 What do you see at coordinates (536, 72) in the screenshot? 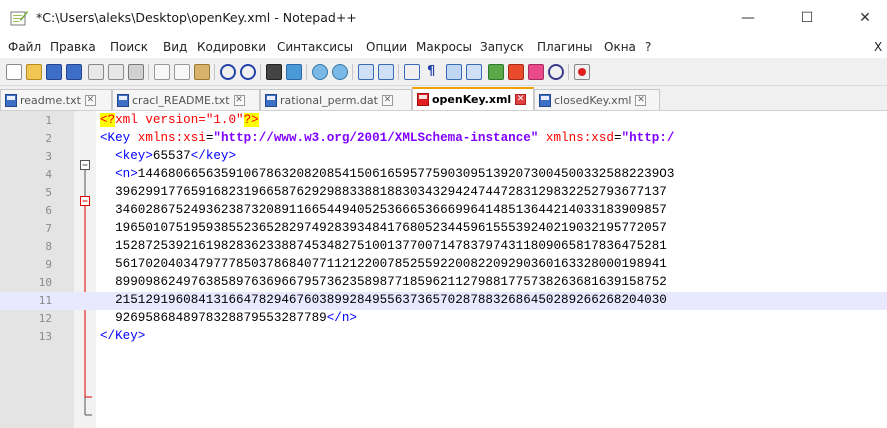
I see `folder-workspace-icon` at bounding box center [536, 72].